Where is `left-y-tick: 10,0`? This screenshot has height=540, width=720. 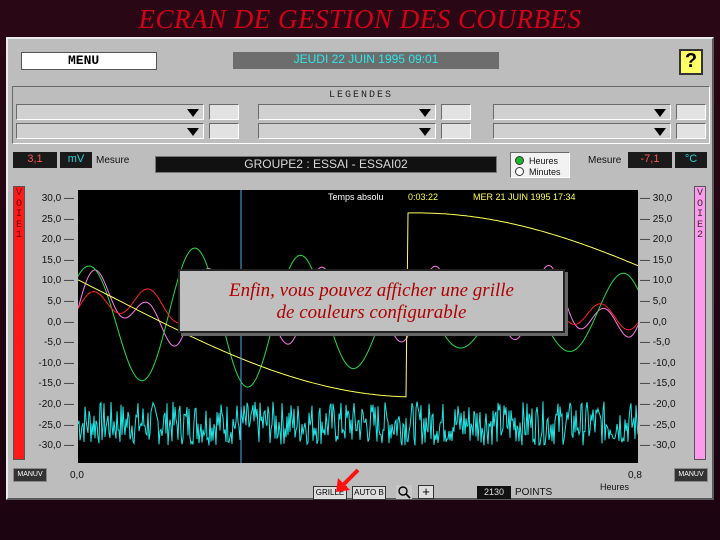
left-y-tick: 10,0 is located at coordinates (43, 281).